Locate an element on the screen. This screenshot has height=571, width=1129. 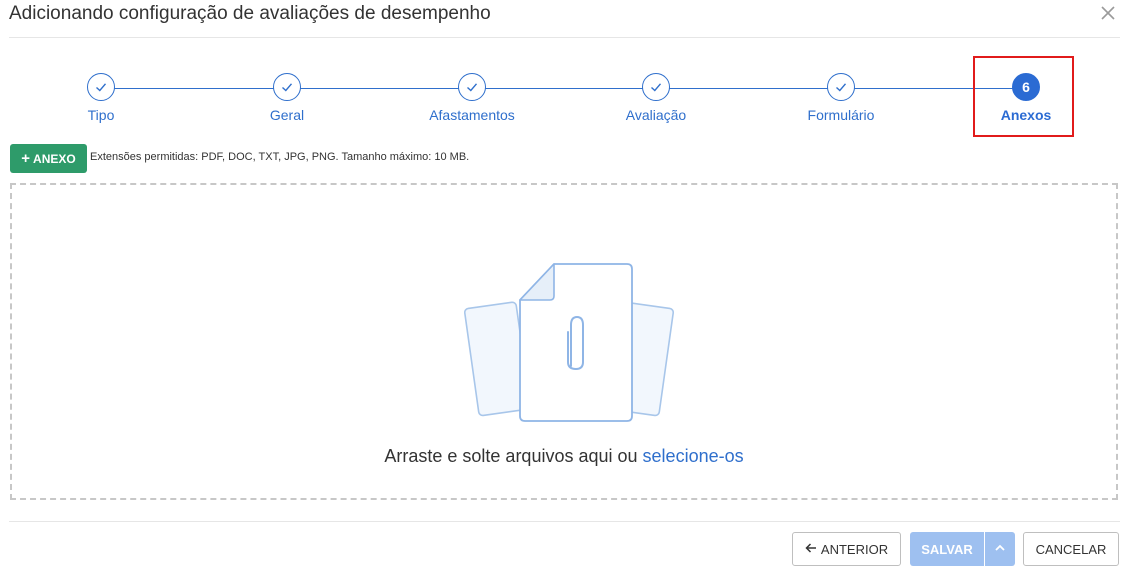
save-button: SALVAR is located at coordinates (947, 549).